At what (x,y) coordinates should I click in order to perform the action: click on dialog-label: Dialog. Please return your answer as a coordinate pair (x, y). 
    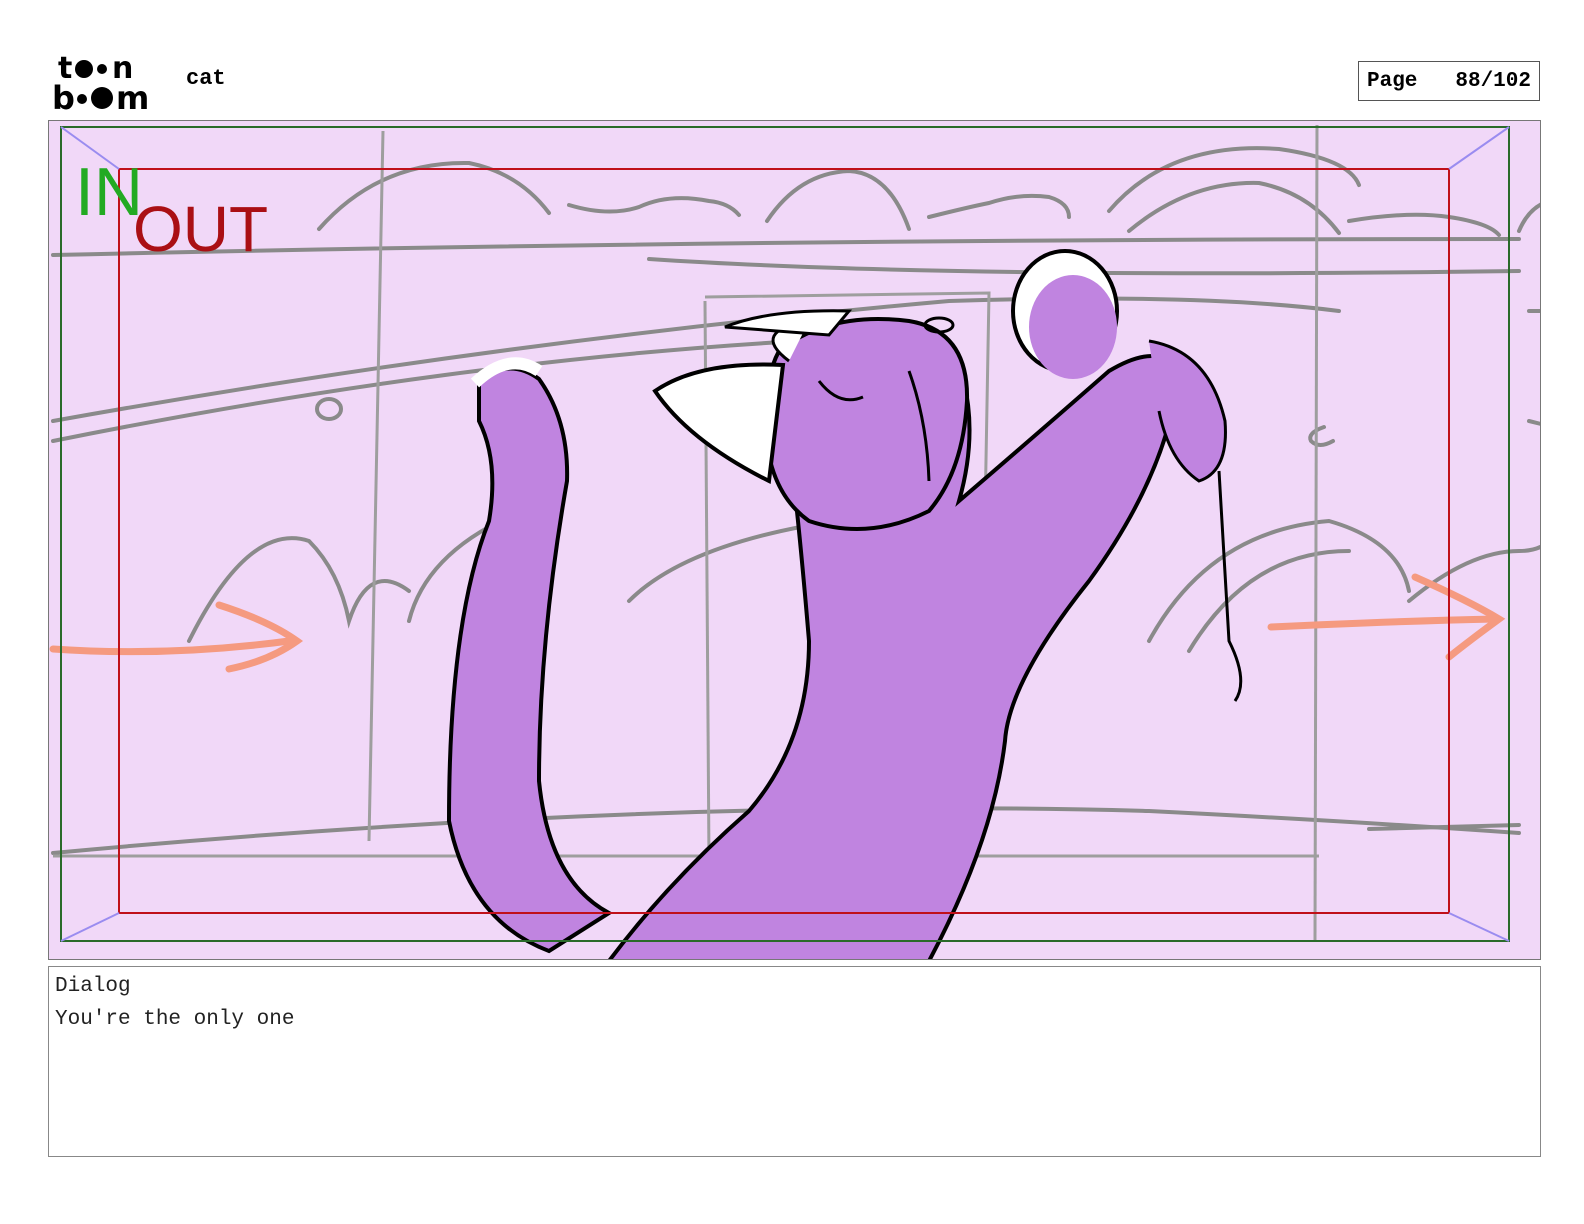
    Looking at the image, I should click on (93, 986).